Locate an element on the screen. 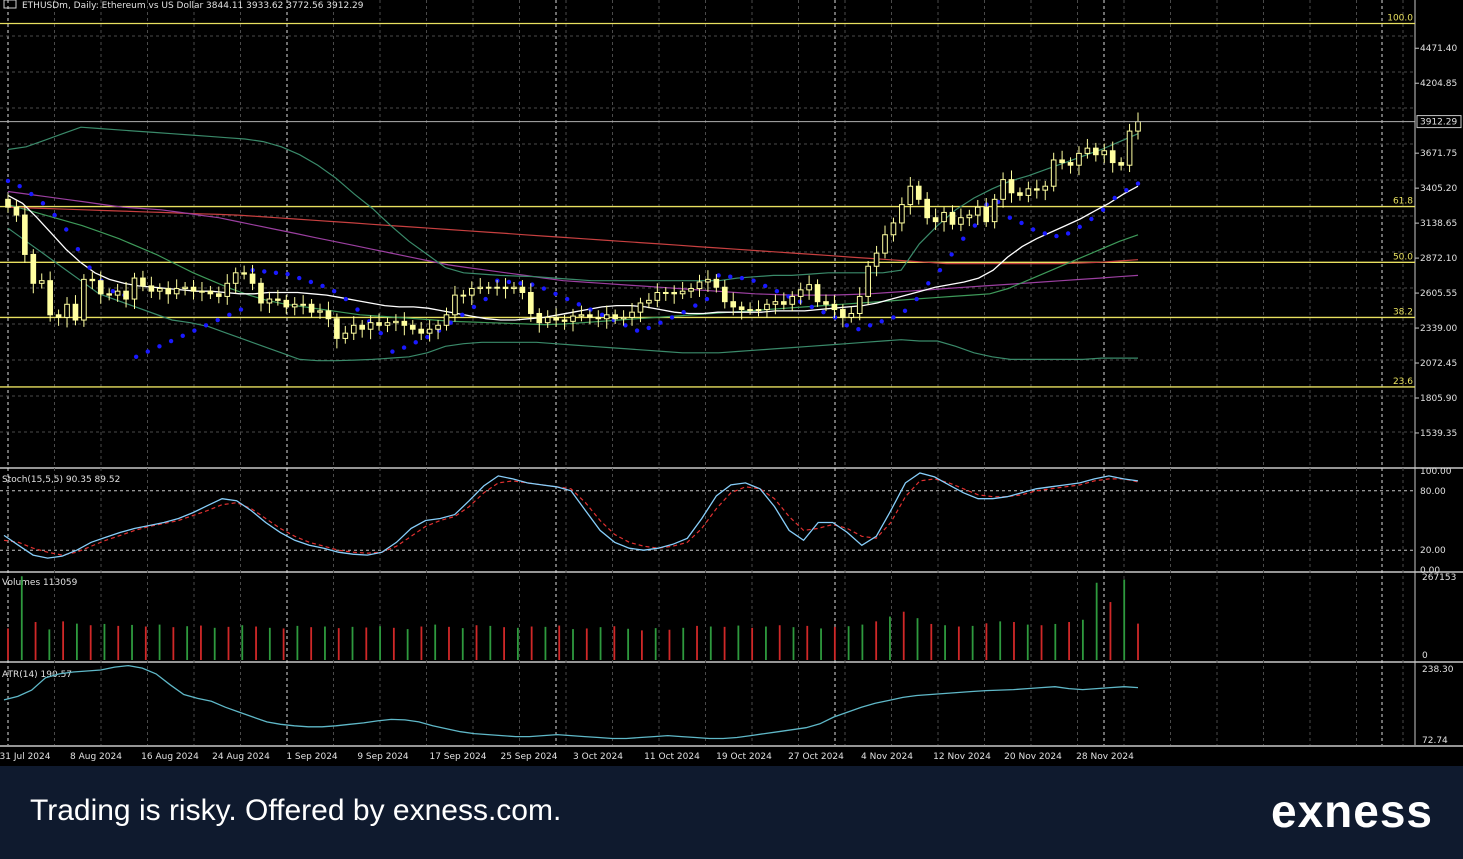 Image resolution: width=1463 pixels, height=859 pixels. volumes-tick-label: 0 is located at coordinates (1425, 656).